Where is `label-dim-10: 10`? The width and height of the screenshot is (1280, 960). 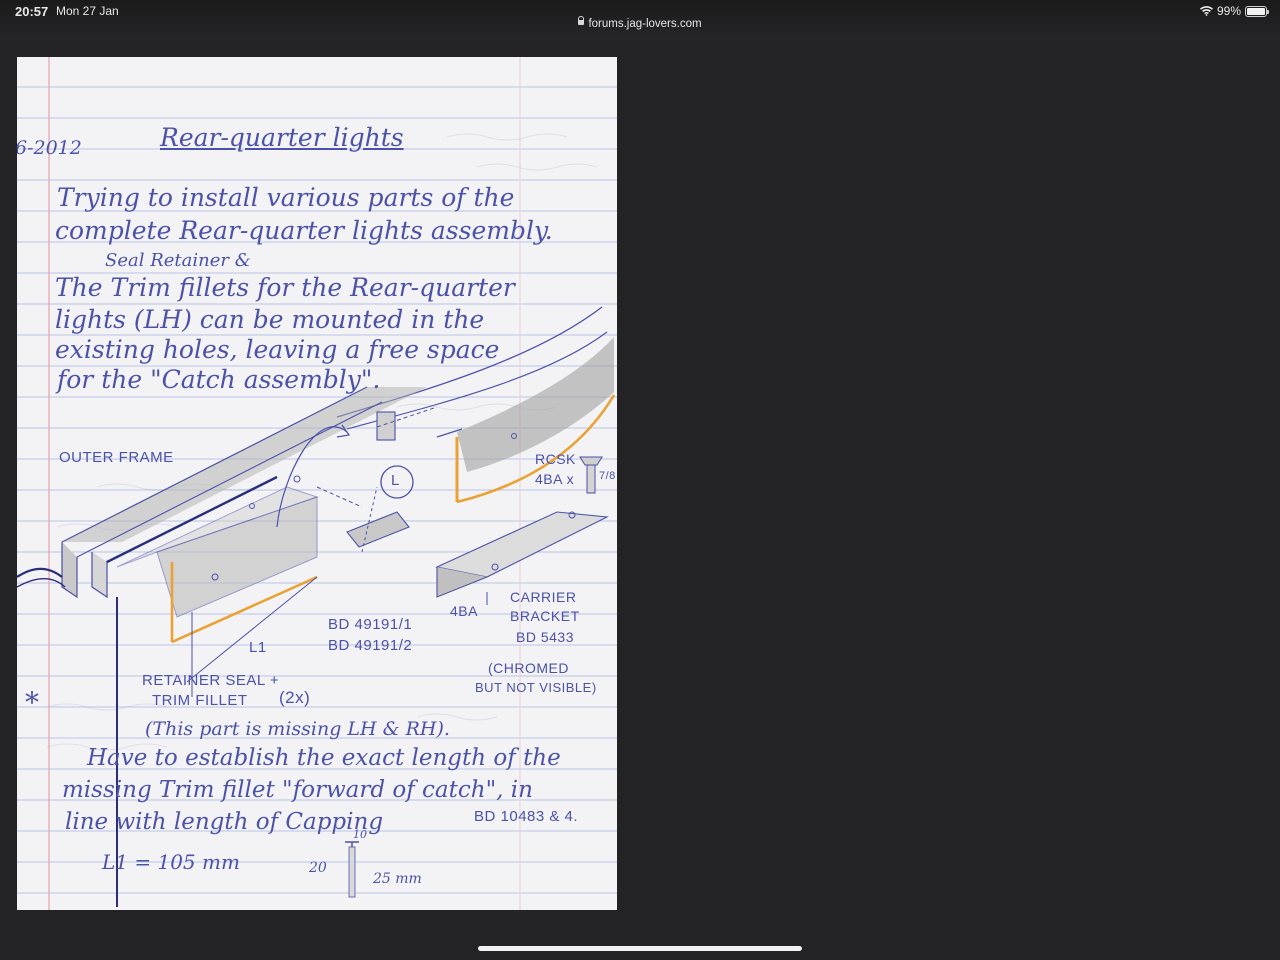
label-dim-10: 10 is located at coordinates (360, 834).